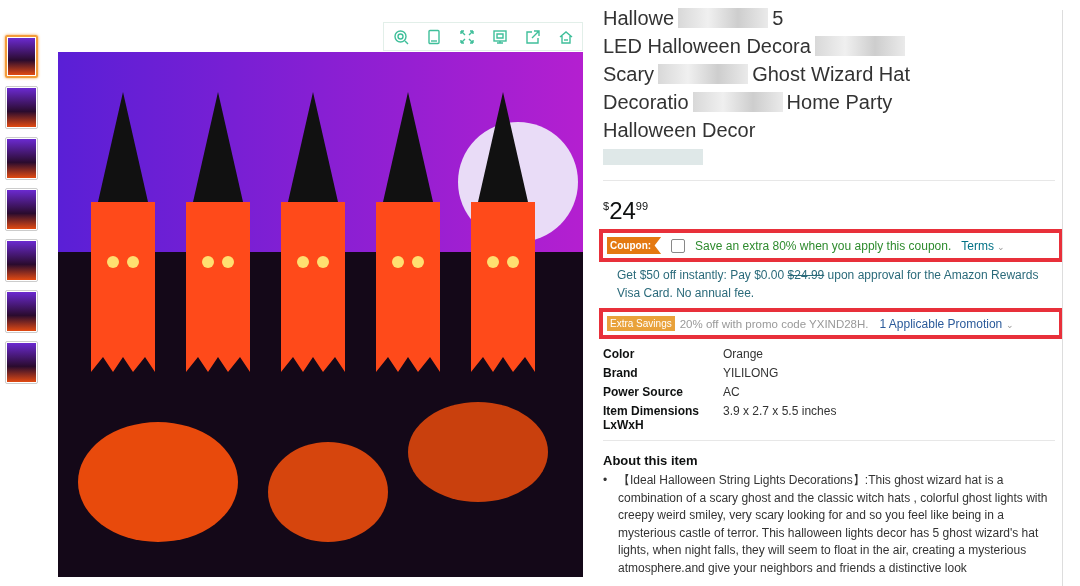  I want to click on promo-text: 20% off with promo code YXIND28H., so click(774, 323).